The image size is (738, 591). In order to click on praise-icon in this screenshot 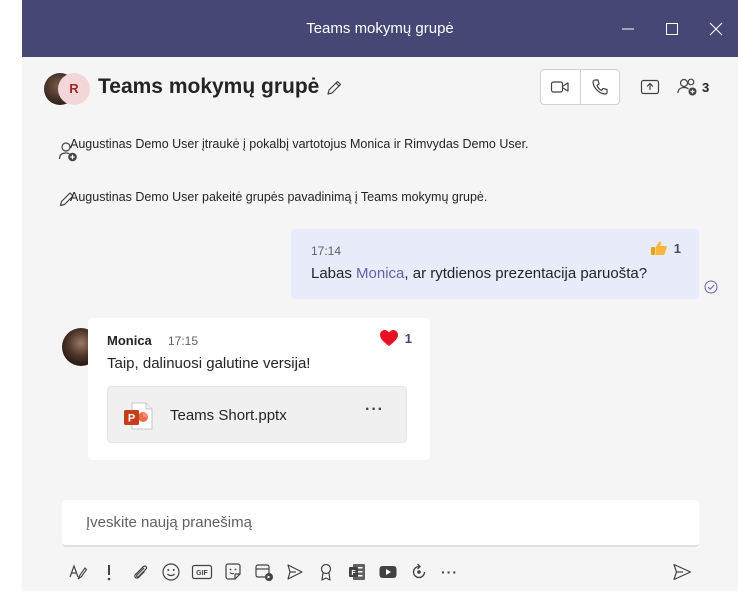, I will do `click(325, 572)`.